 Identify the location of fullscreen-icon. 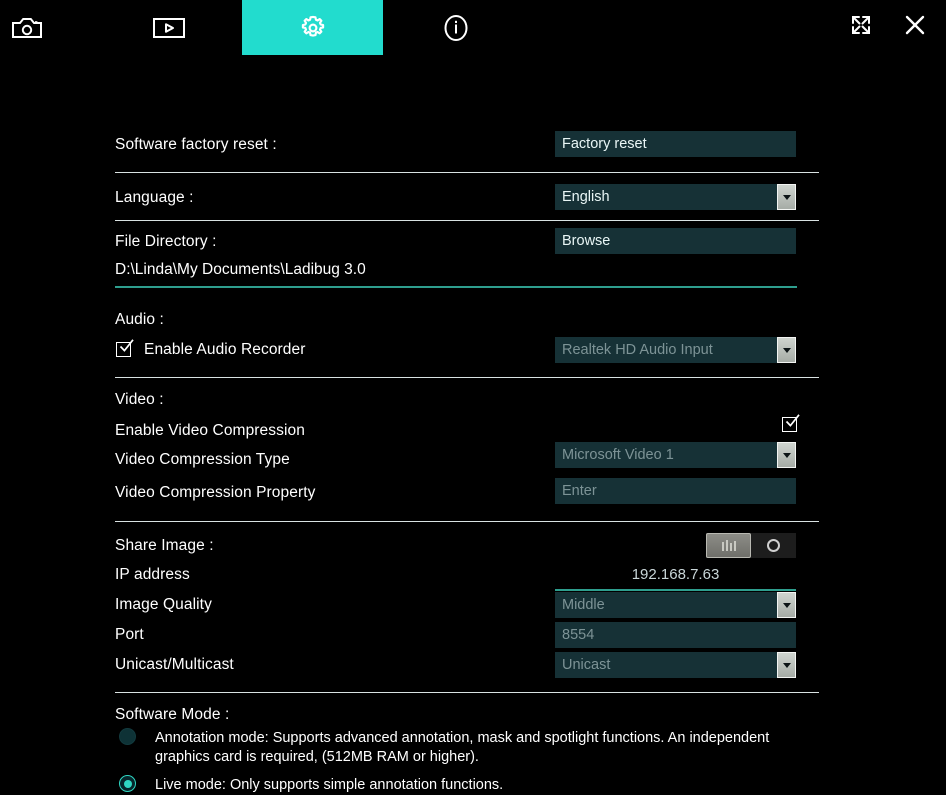
(861, 27).